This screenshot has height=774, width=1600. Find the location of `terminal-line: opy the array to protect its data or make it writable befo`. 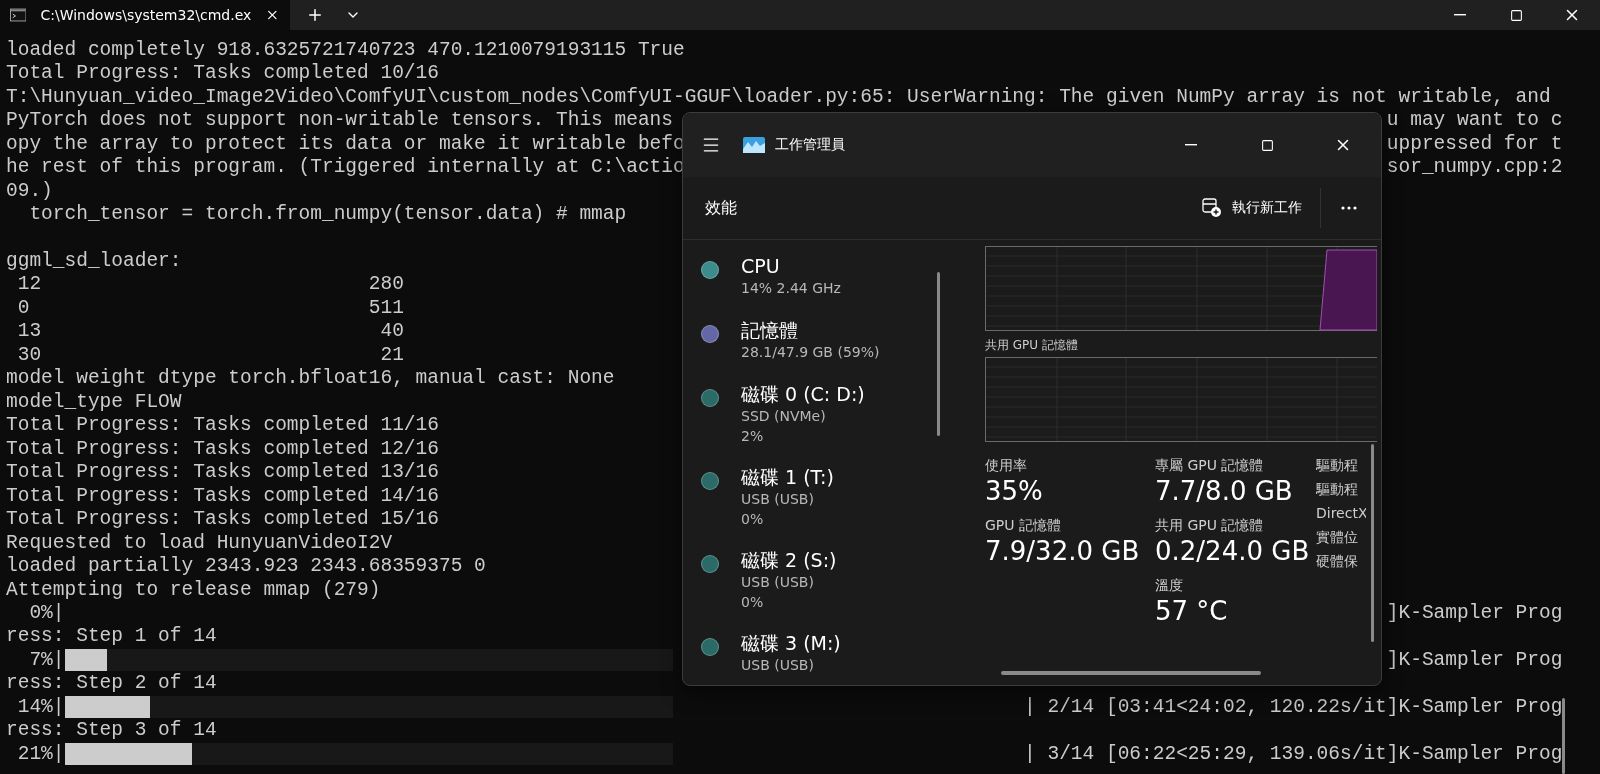

terminal-line: opy the array to protect its data or make it writable befo is located at coordinates (345, 143).